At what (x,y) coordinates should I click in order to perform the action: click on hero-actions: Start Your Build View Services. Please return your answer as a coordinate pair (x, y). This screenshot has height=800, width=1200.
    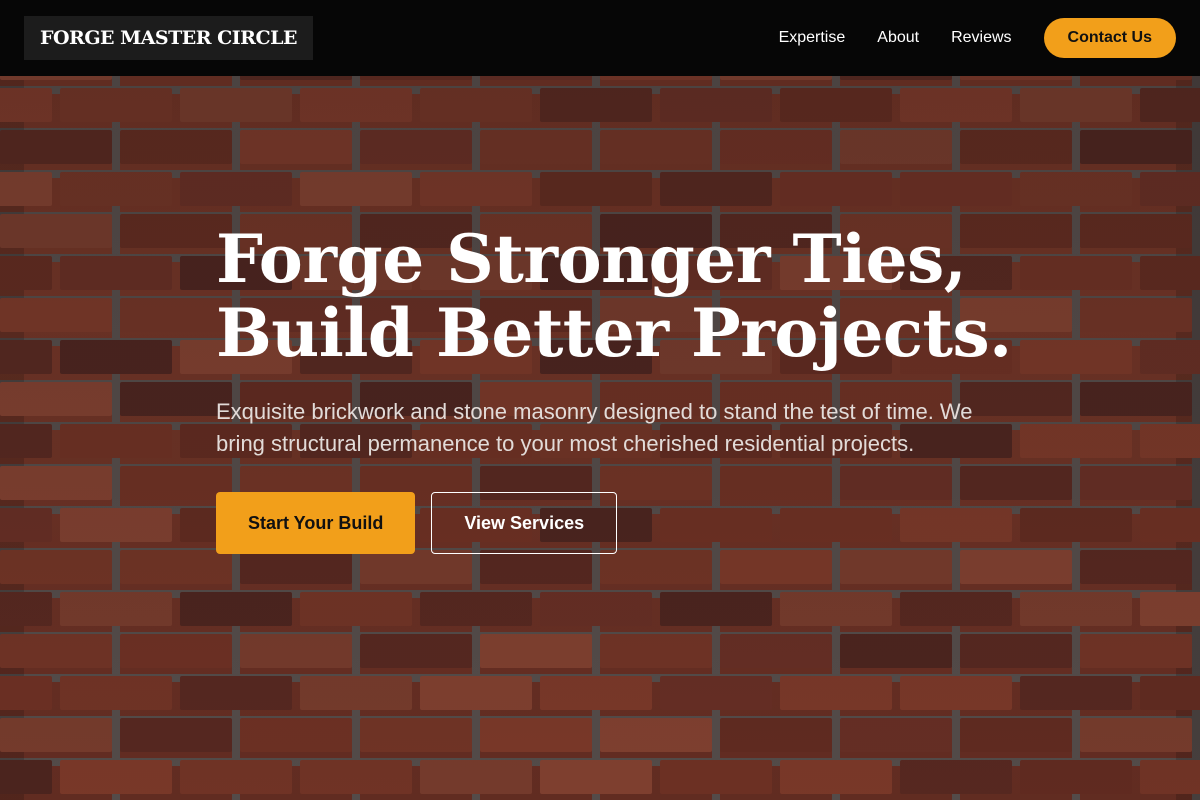
    Looking at the image, I should click on (606, 523).